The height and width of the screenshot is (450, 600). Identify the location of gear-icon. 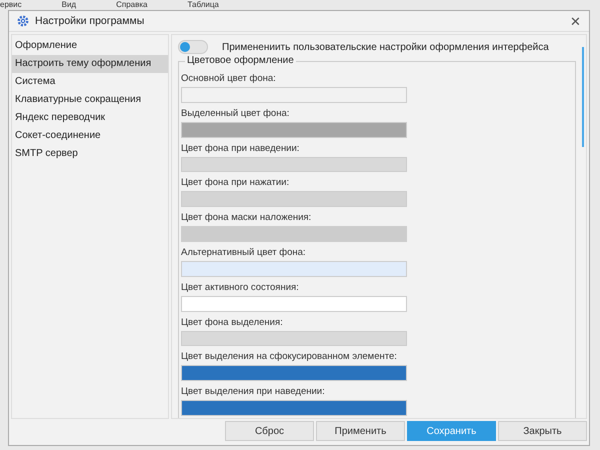
(23, 21).